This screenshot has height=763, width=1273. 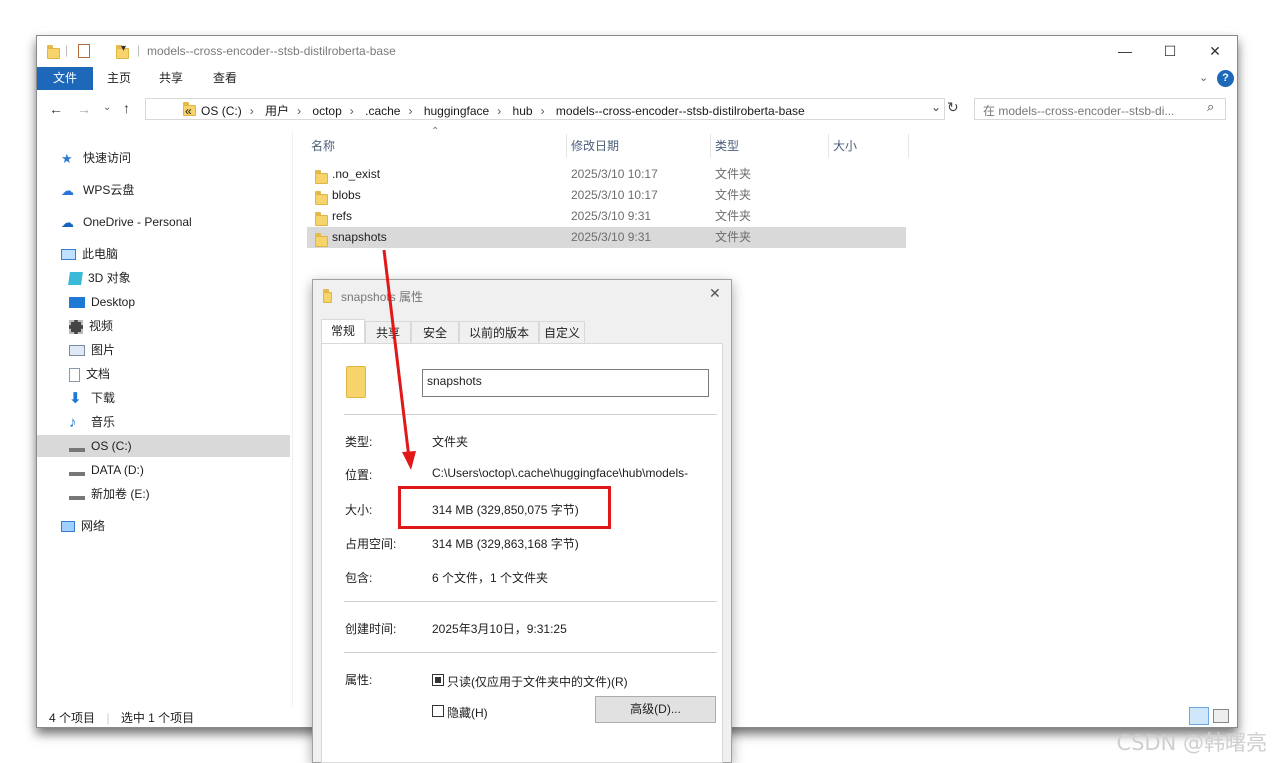 What do you see at coordinates (409, 460) in the screenshot?
I see `annotation-arrow-head` at bounding box center [409, 460].